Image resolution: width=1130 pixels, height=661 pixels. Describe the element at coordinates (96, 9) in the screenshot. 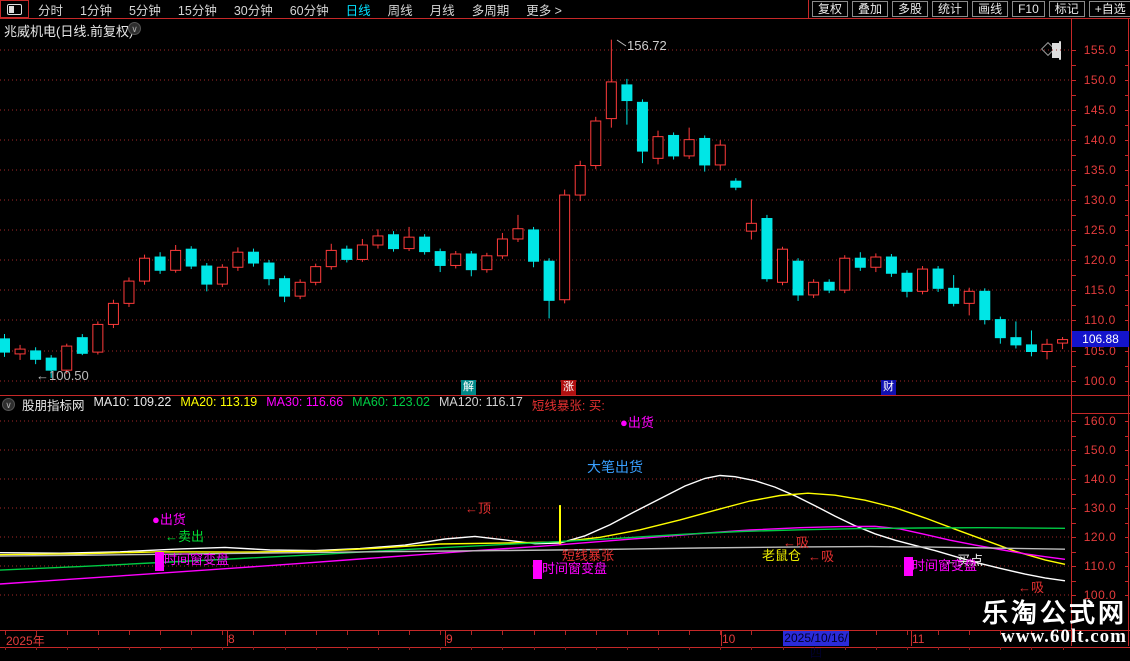

I see `menu-item-1分钟: 1分钟` at that location.